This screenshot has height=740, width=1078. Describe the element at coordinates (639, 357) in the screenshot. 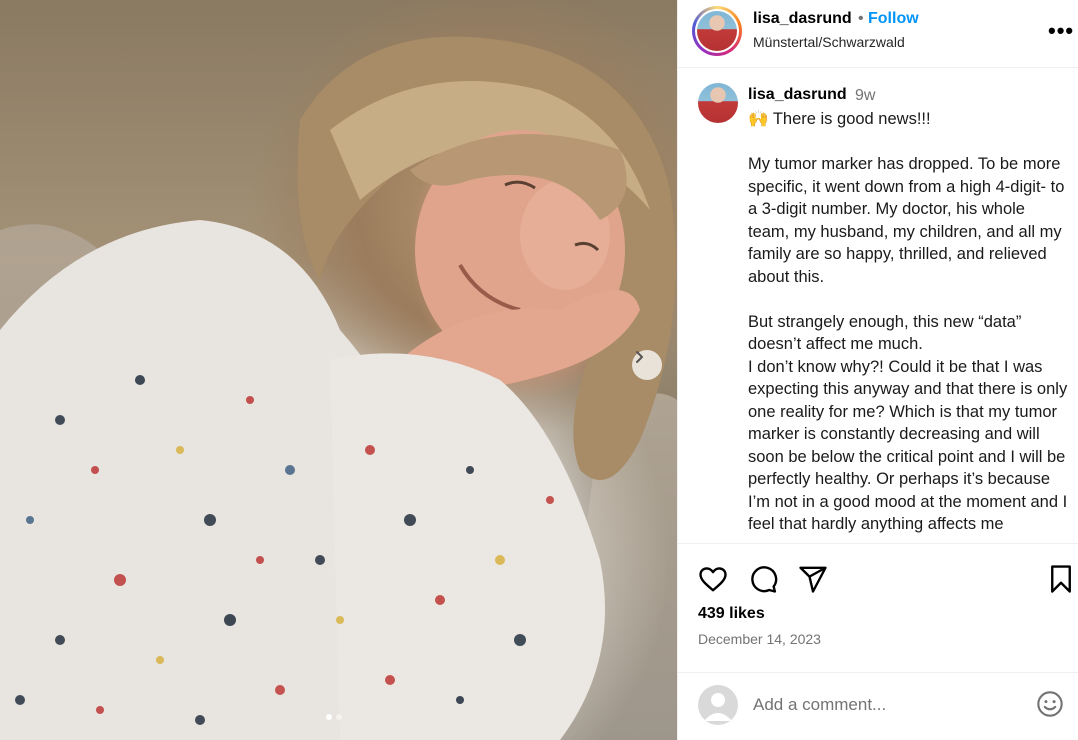

I see `chevron-right-icon` at that location.